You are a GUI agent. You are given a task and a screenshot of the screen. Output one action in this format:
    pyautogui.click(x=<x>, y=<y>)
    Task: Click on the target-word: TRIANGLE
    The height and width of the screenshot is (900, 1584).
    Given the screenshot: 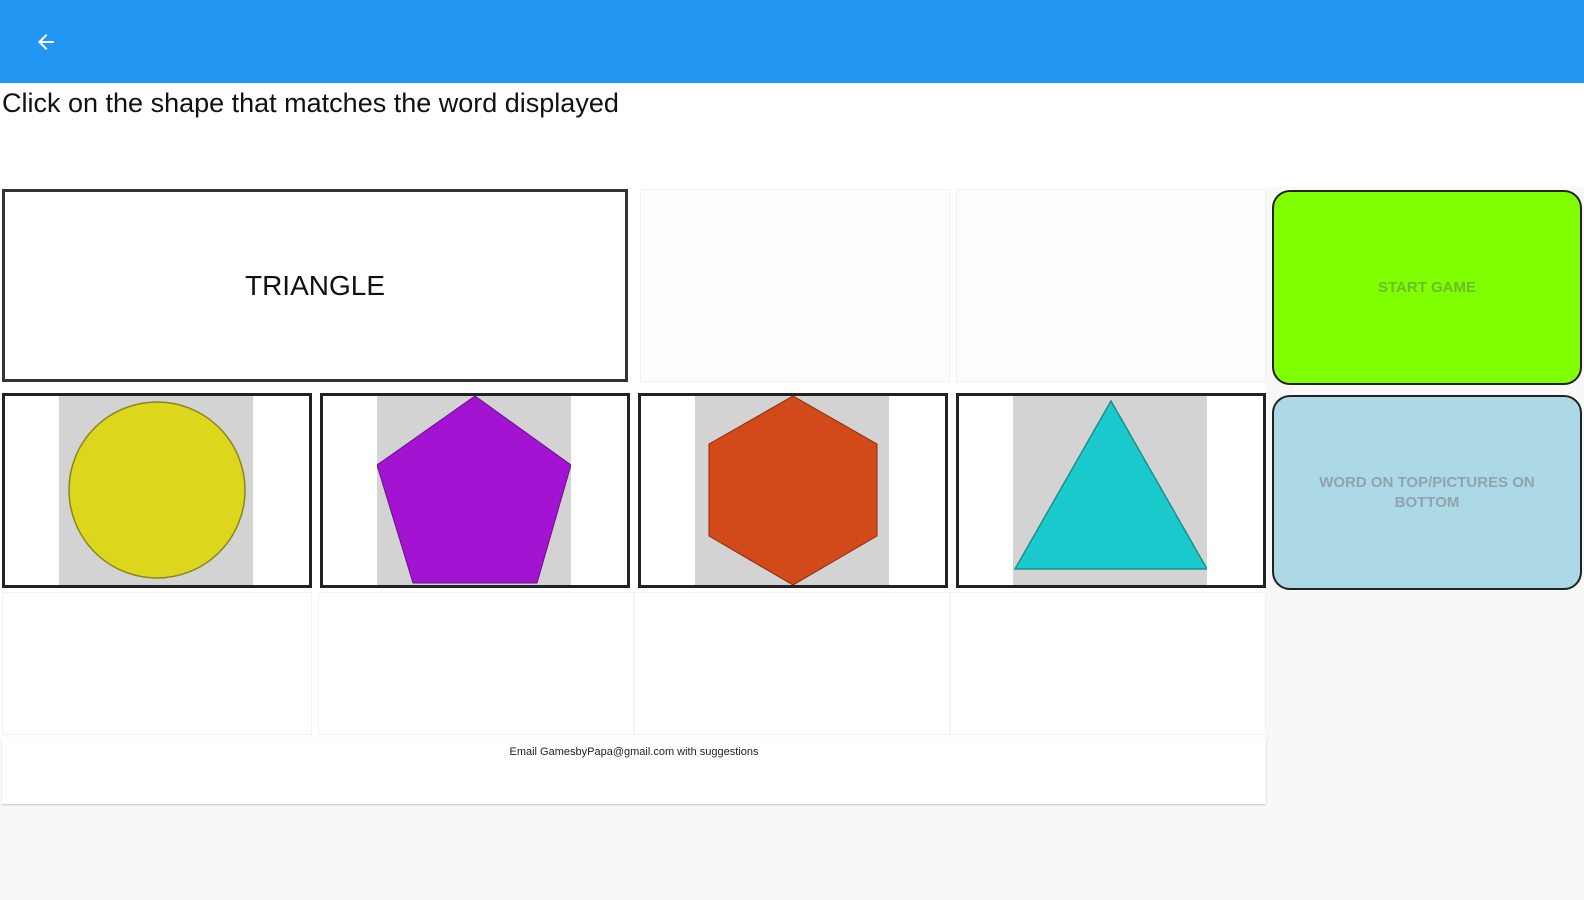 What is the action you would take?
    pyautogui.click(x=315, y=285)
    